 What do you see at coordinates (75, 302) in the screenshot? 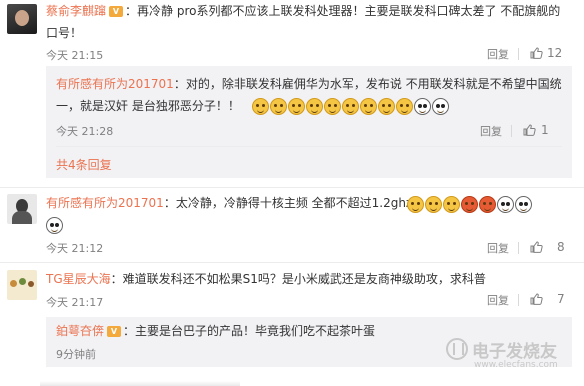
I see `comment-time: 今天 21:17` at bounding box center [75, 302].